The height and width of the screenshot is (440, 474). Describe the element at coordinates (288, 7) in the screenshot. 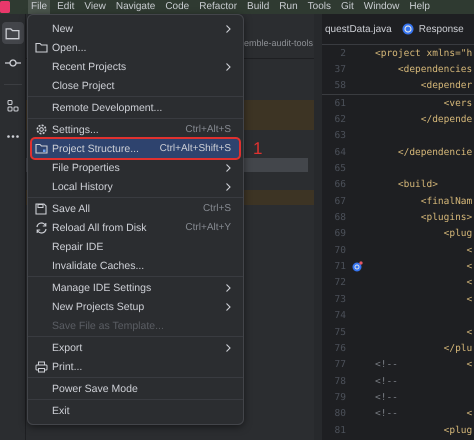

I see `menu-bar-item: Run` at that location.